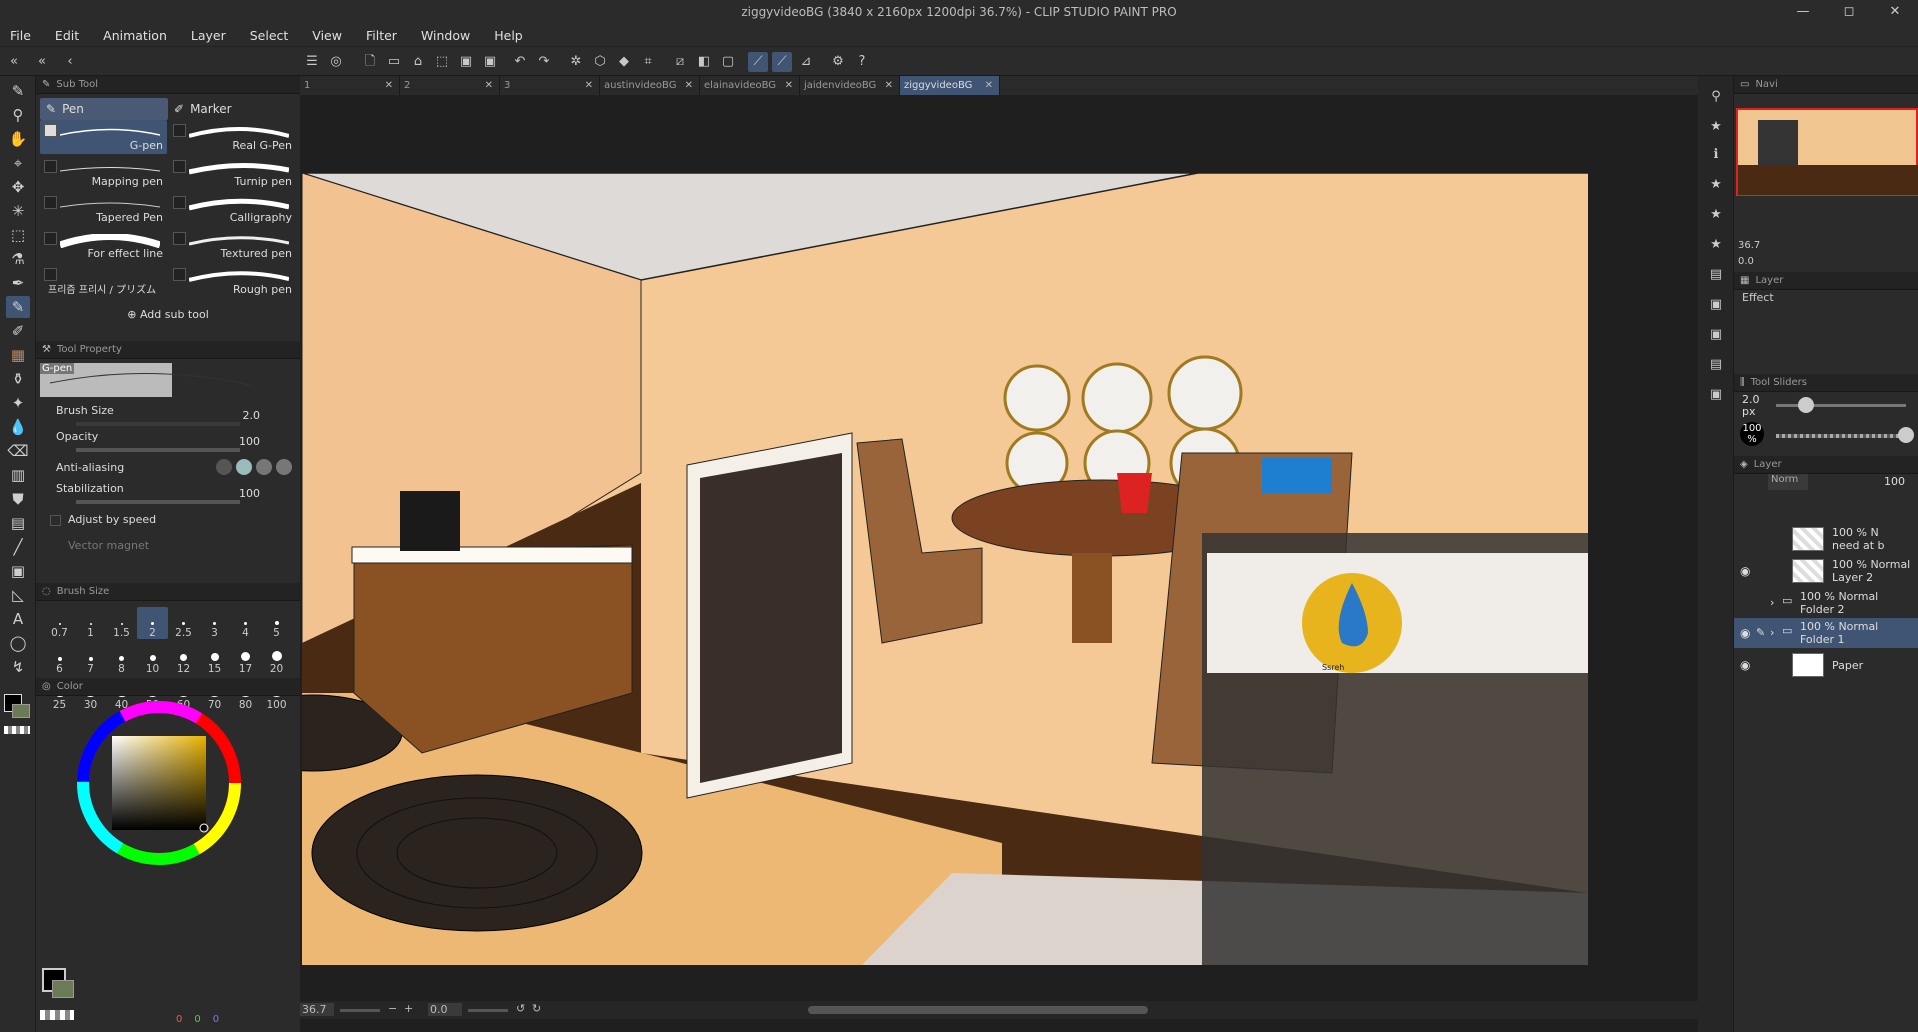  What do you see at coordinates (18, 139) in the screenshot?
I see `hand-tool-icon: ✋` at bounding box center [18, 139].